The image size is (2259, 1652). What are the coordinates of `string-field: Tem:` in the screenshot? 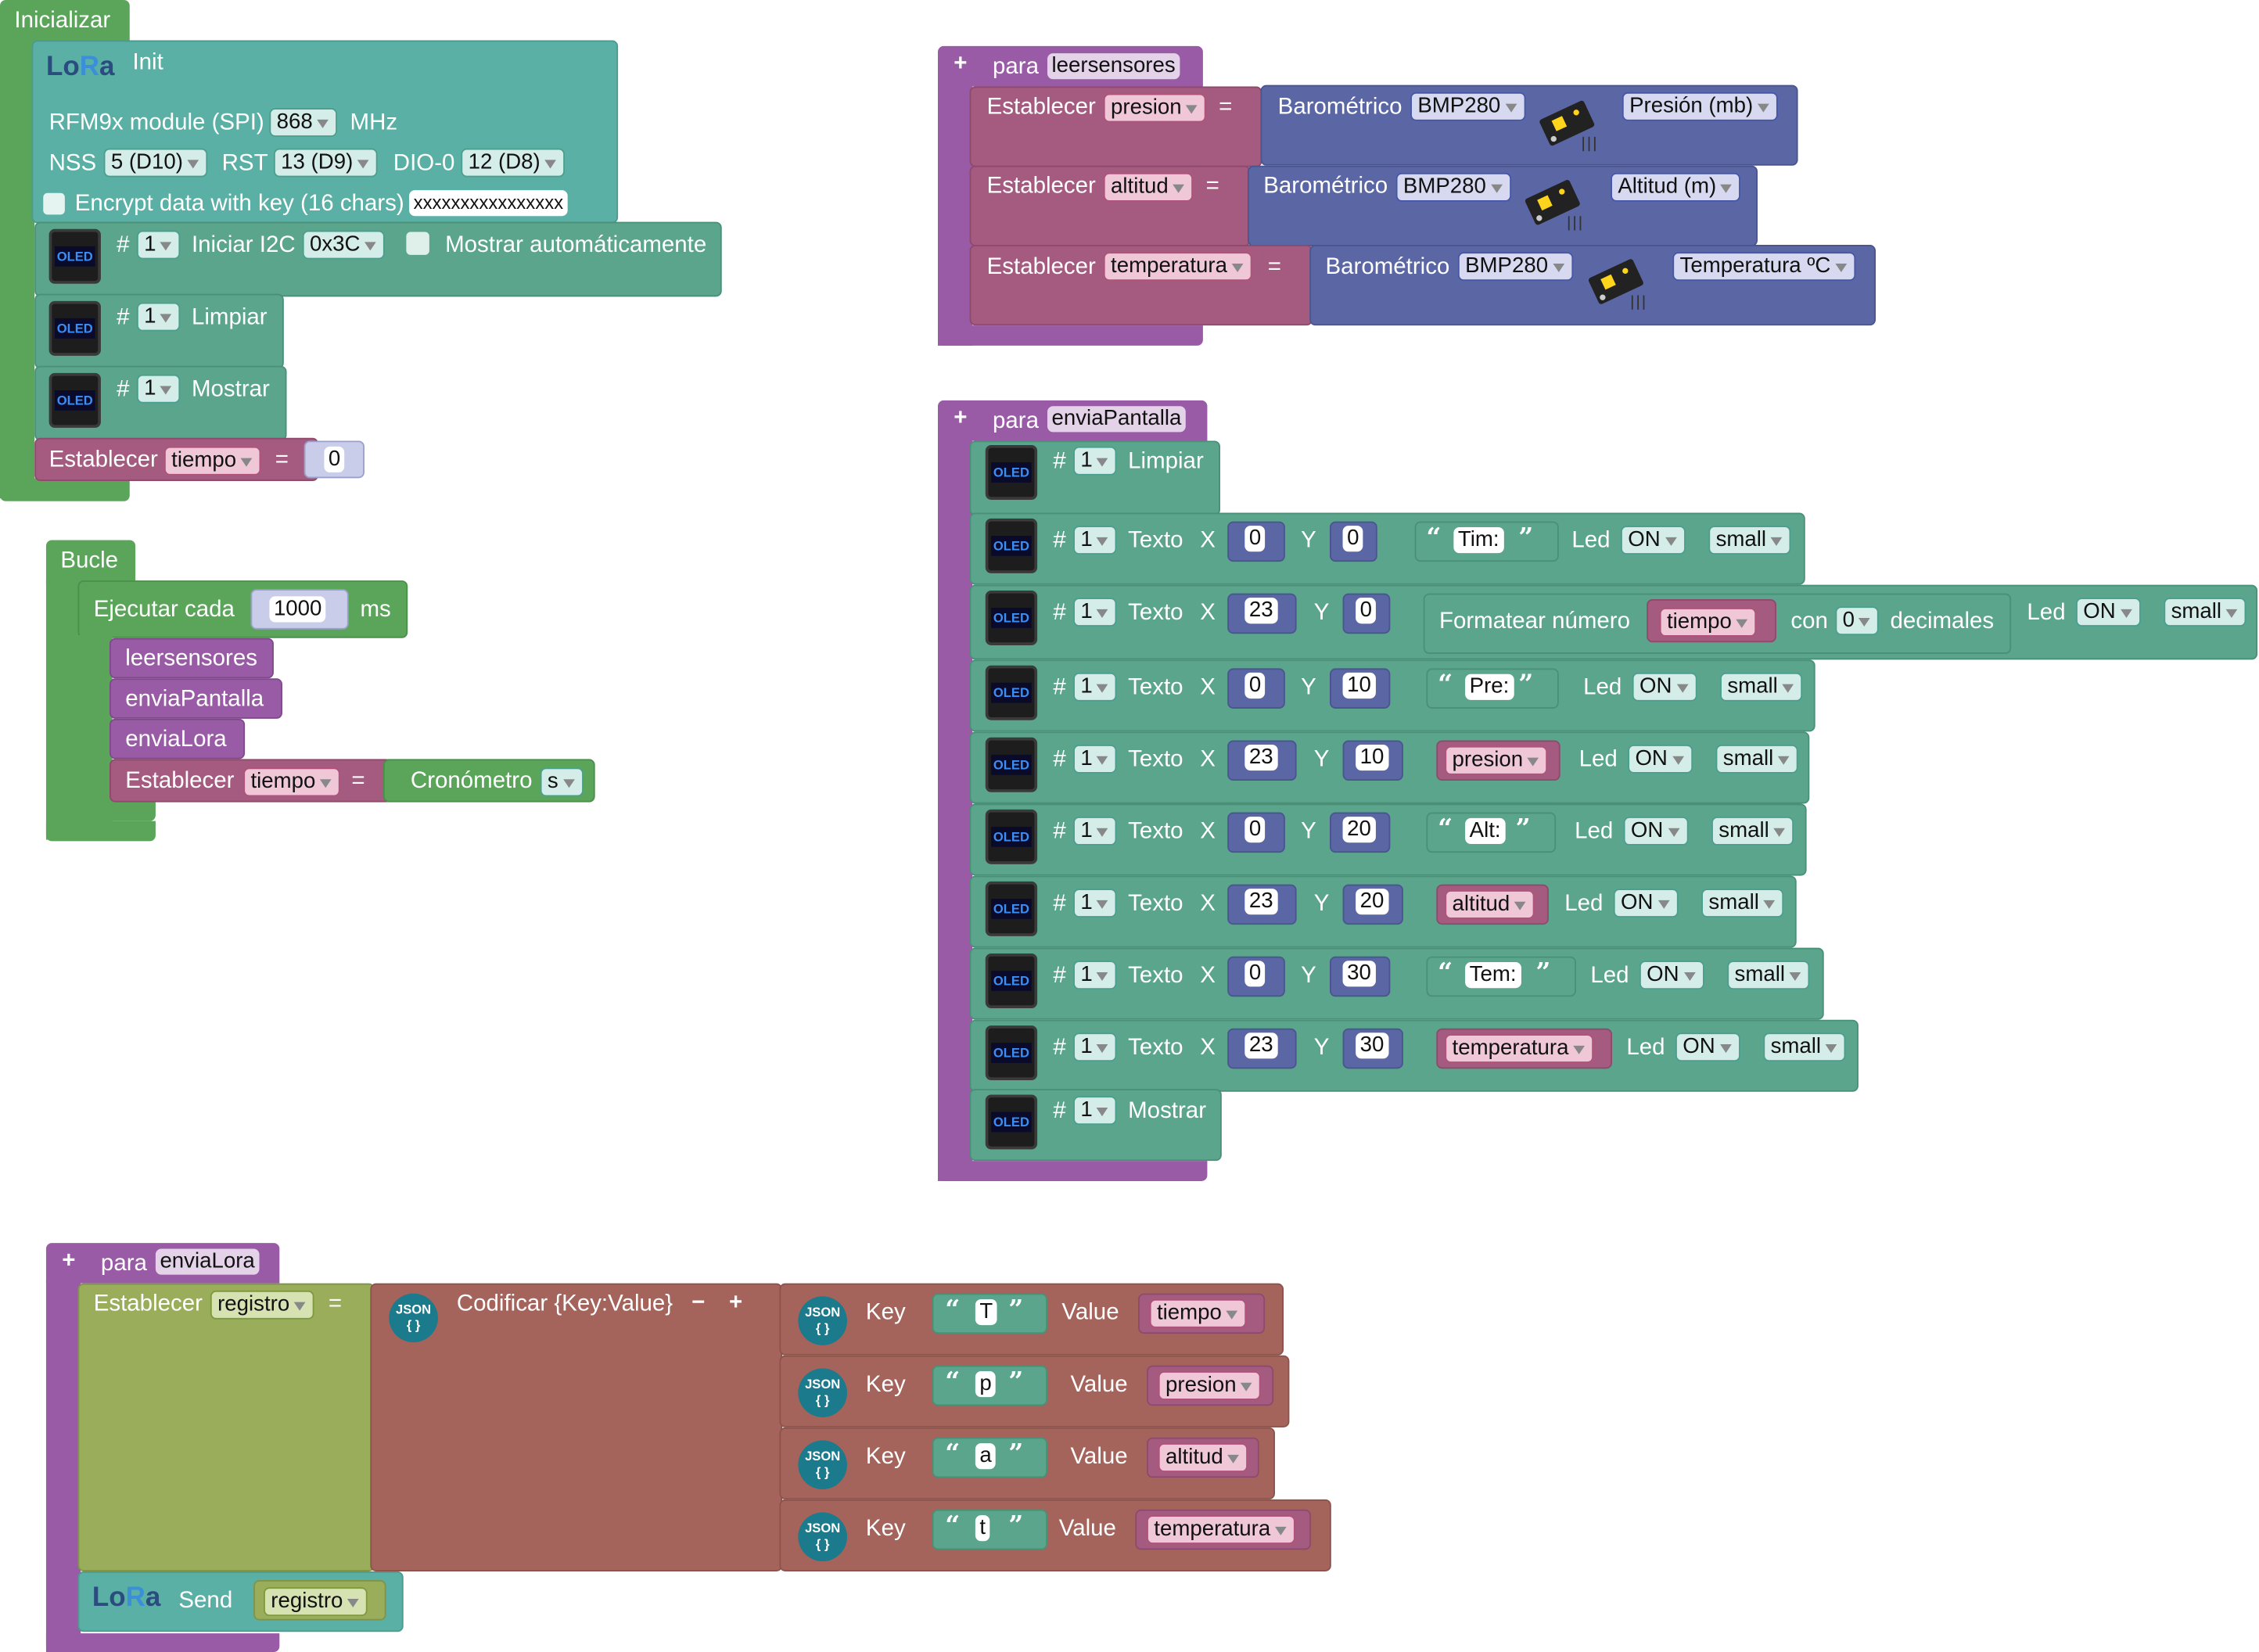 It's located at (1493, 975).